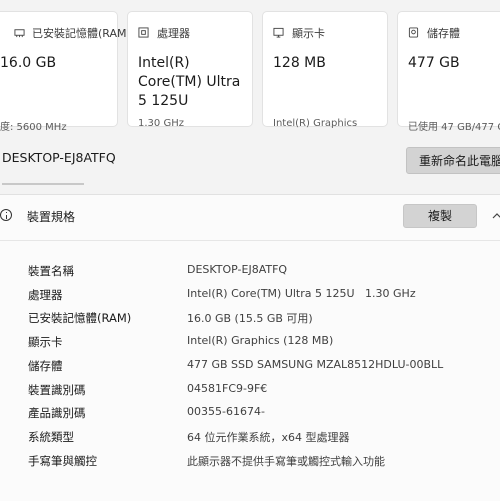  What do you see at coordinates (45, 366) in the screenshot?
I see `spec-label: 儲存體` at bounding box center [45, 366].